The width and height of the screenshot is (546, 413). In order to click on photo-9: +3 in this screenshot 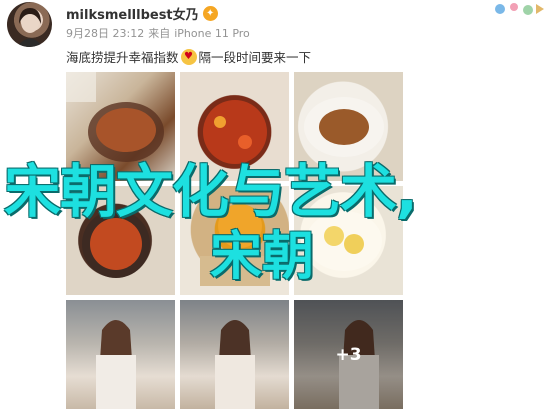, I will do `click(348, 354)`.